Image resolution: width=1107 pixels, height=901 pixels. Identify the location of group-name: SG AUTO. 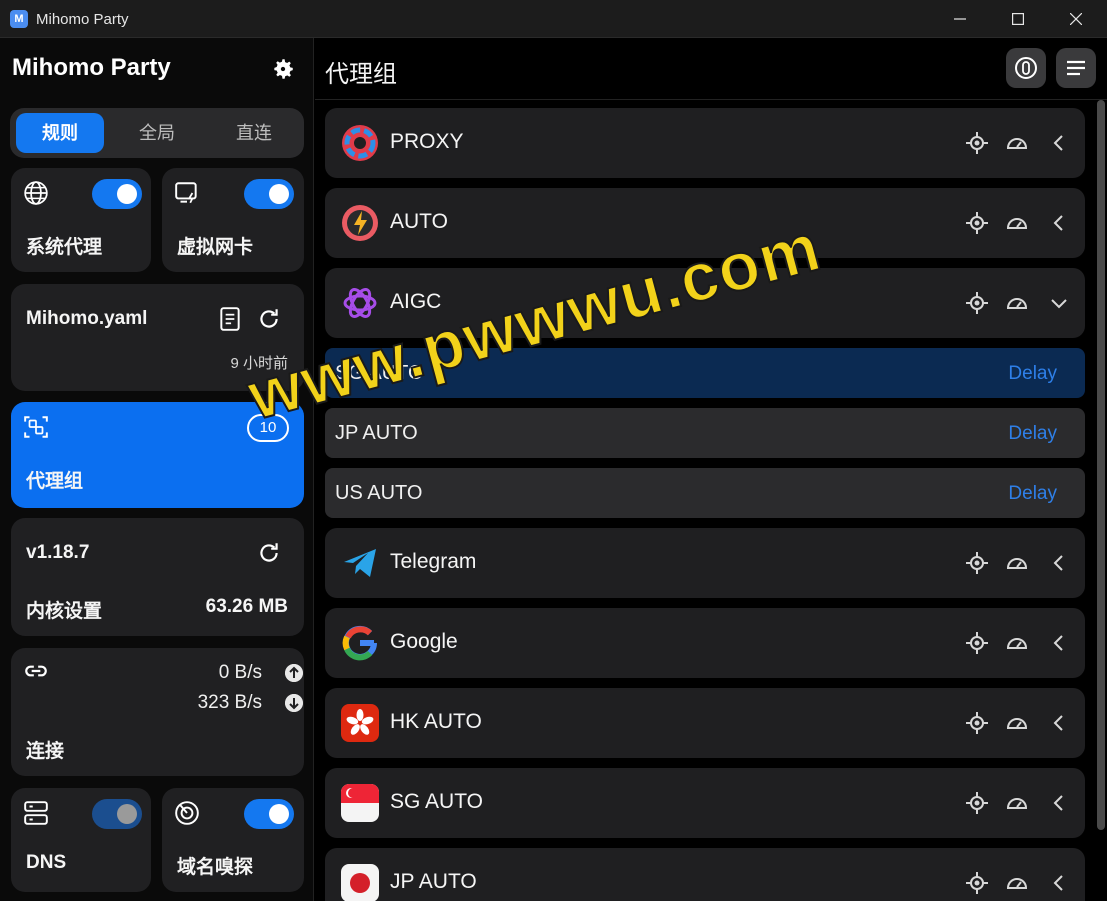
(436, 801).